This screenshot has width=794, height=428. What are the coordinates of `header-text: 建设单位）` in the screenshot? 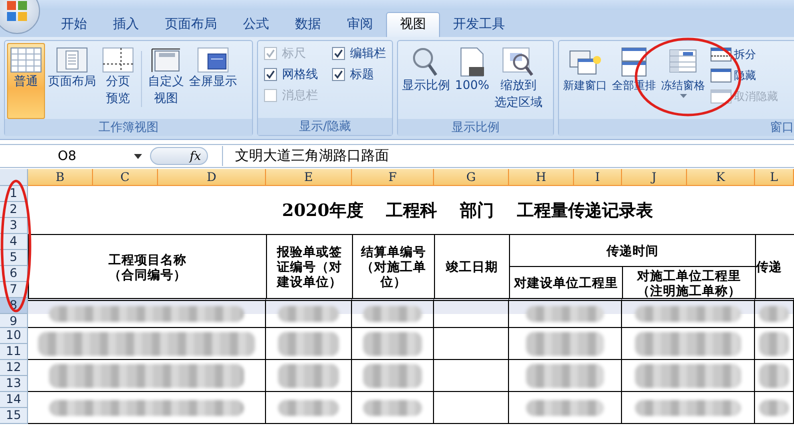 It's located at (309, 281).